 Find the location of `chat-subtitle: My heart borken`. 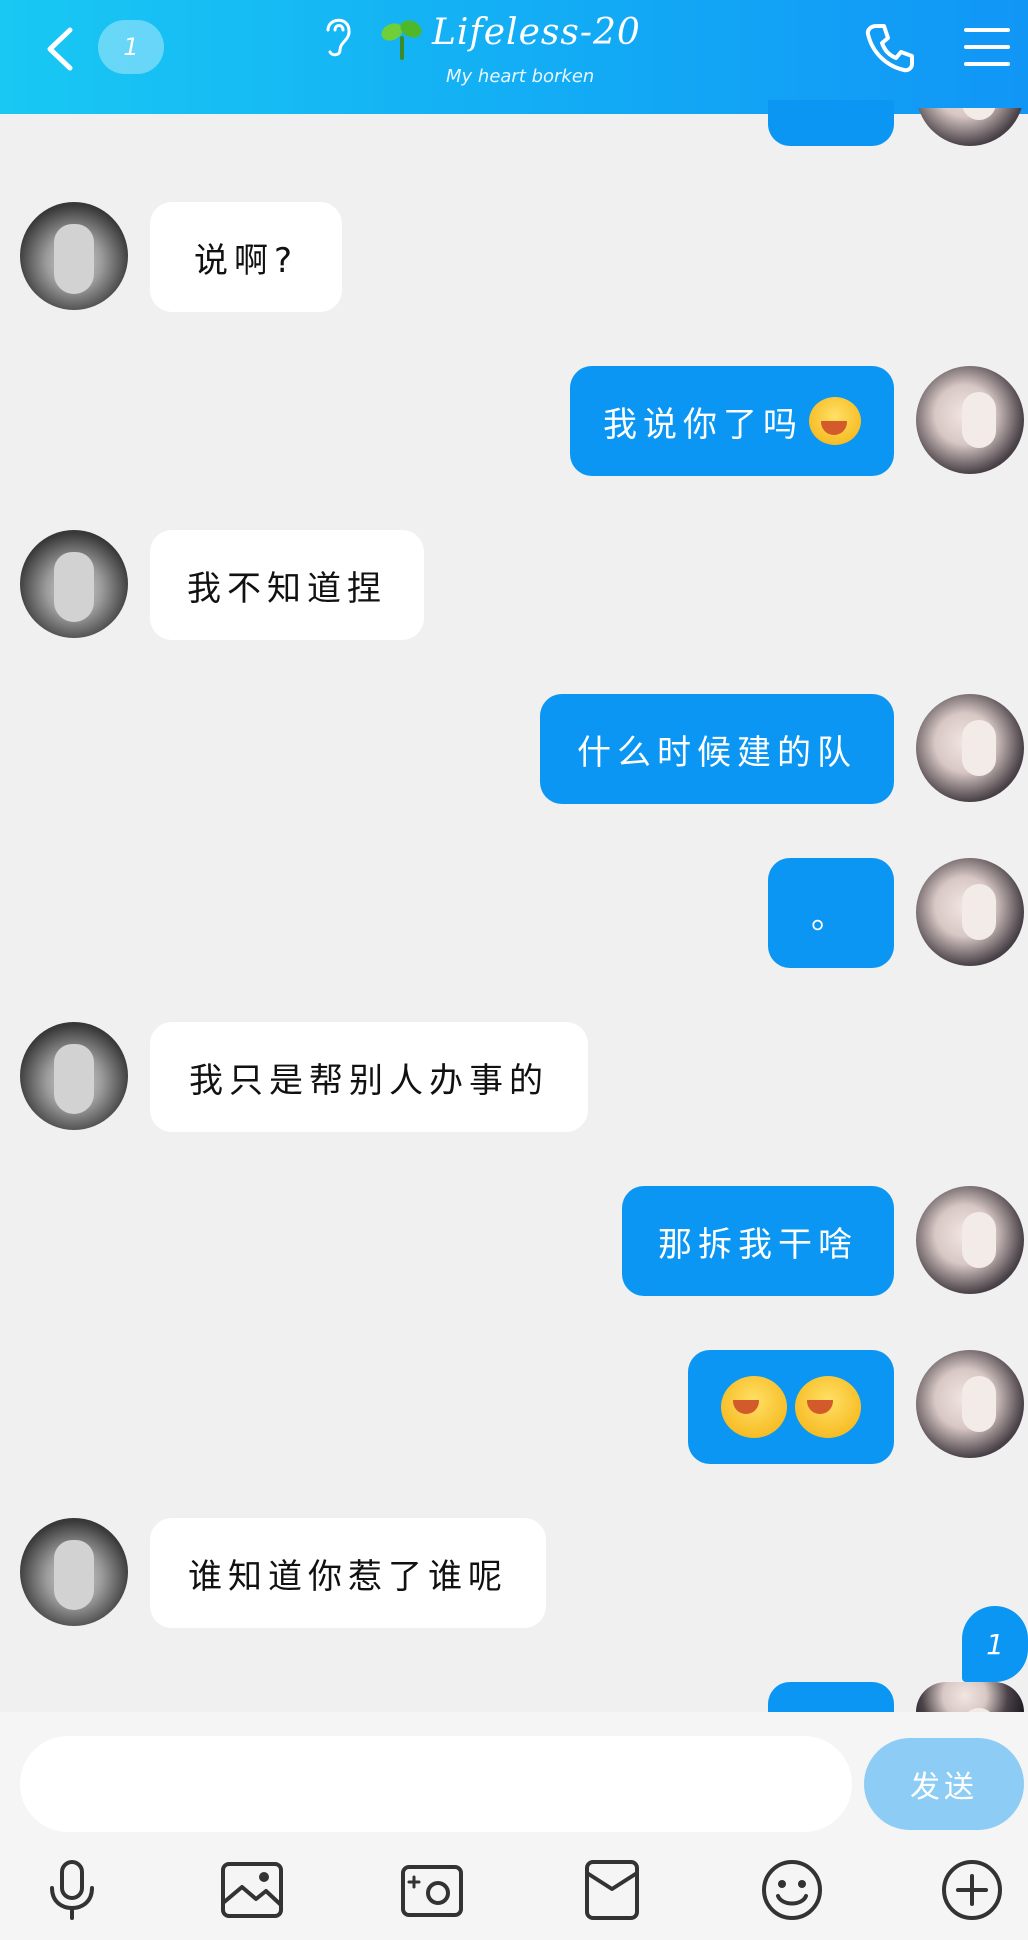

chat-subtitle: My heart borken is located at coordinates (520, 76).